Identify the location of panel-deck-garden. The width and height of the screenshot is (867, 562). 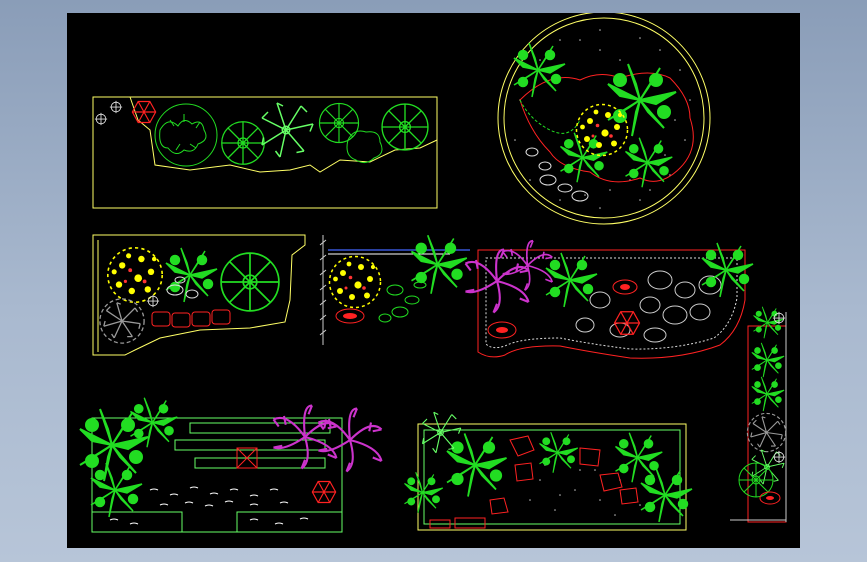
(231, 465).